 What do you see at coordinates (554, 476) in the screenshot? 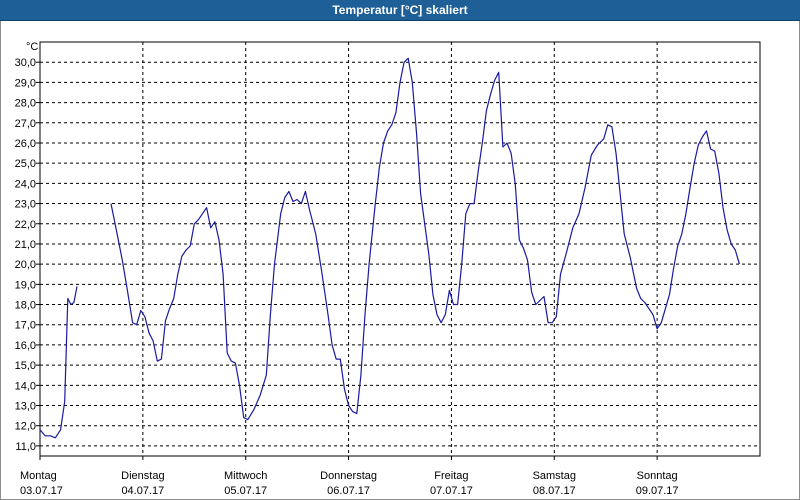
I see `x-tick-day-label: Samstag` at bounding box center [554, 476].